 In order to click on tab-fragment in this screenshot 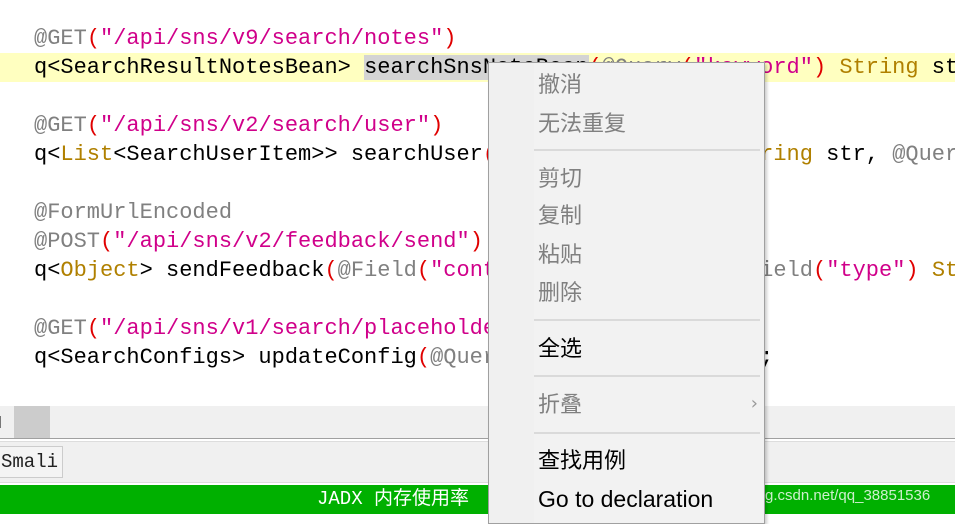, I will do `click(2, 422)`.